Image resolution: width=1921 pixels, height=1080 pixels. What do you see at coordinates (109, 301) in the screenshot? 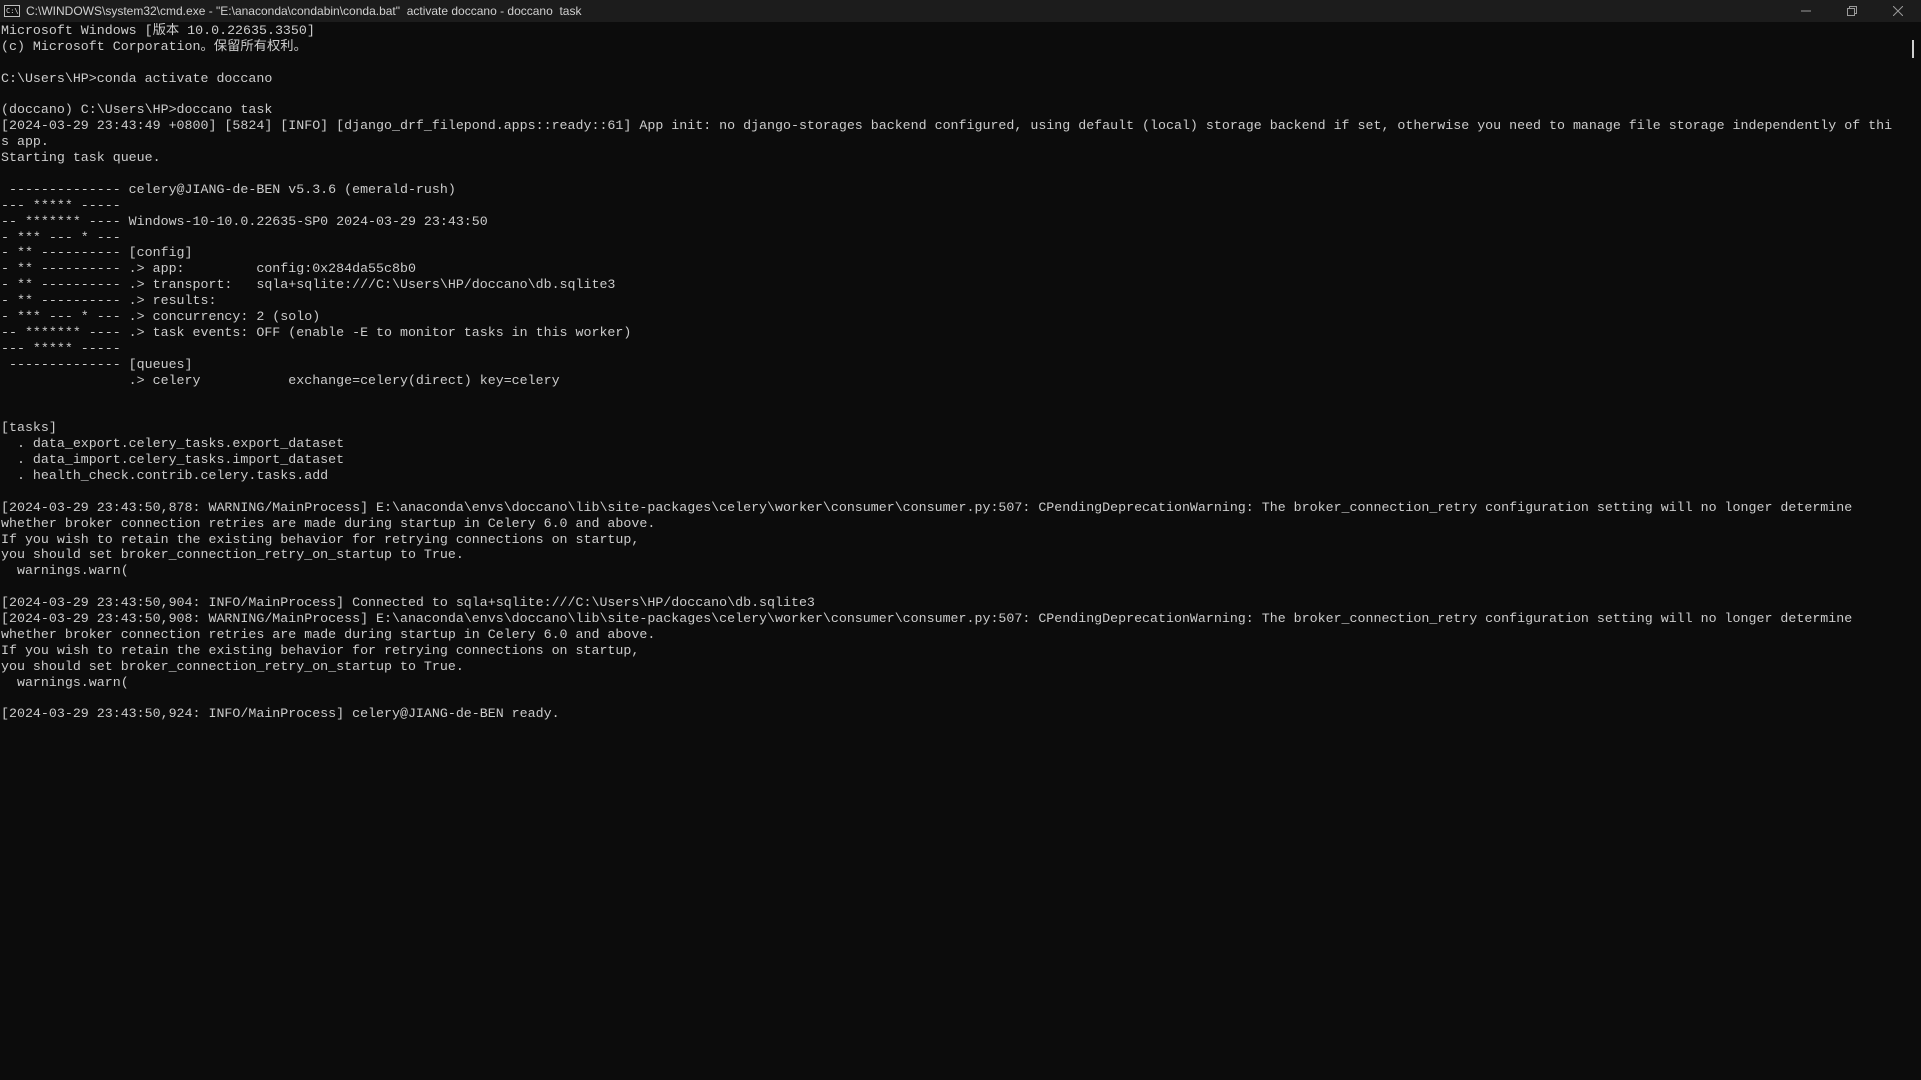
I see `console-line: - ** ---------- .> results:` at bounding box center [109, 301].